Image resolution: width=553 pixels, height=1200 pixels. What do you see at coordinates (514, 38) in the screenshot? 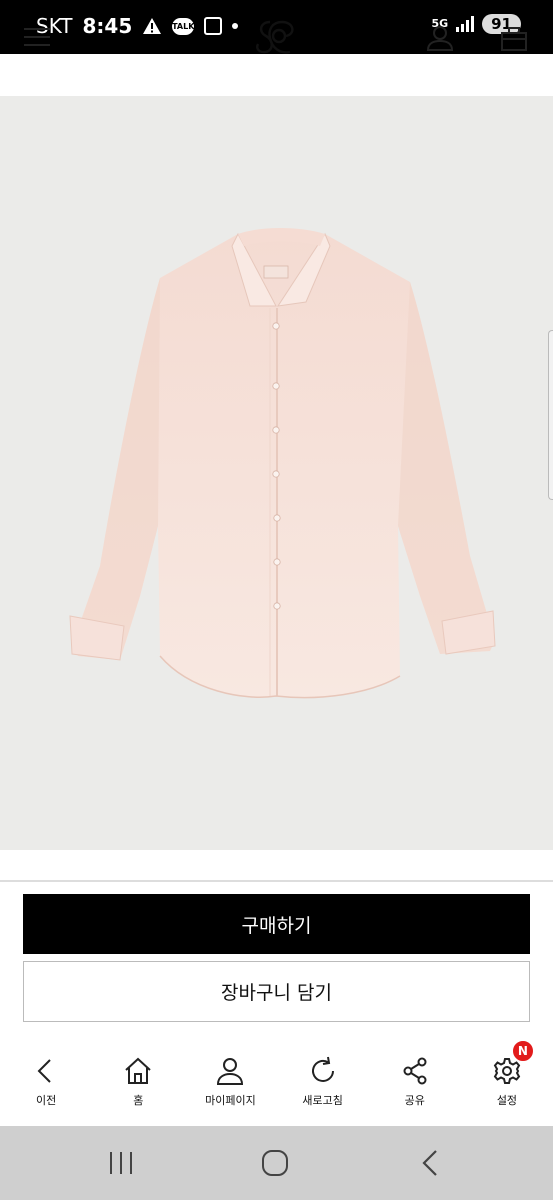
I see `shopping-bag-icon` at bounding box center [514, 38].